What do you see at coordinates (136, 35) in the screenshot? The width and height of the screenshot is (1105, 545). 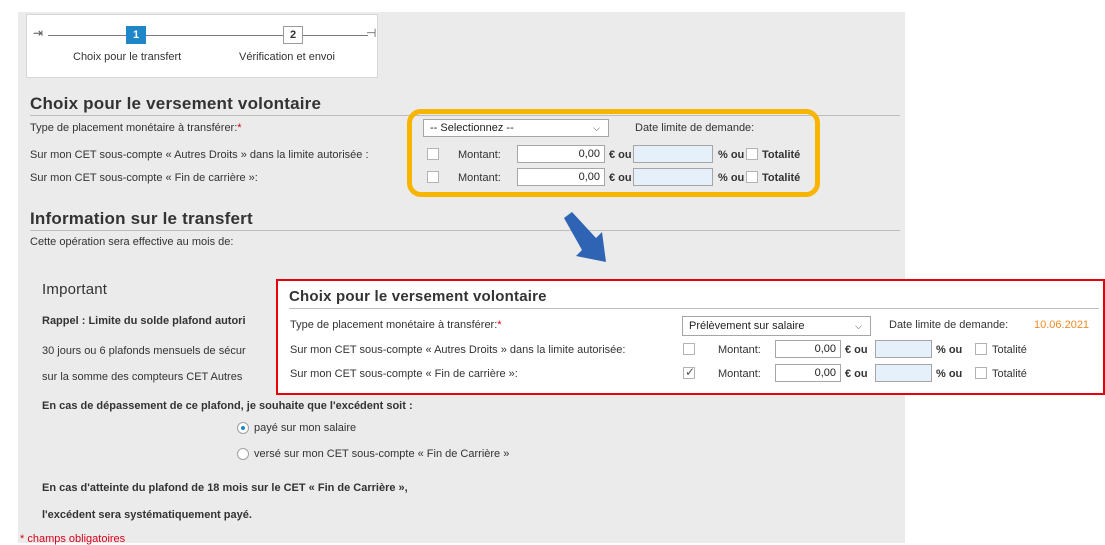 I see `step-1-number: 1` at bounding box center [136, 35].